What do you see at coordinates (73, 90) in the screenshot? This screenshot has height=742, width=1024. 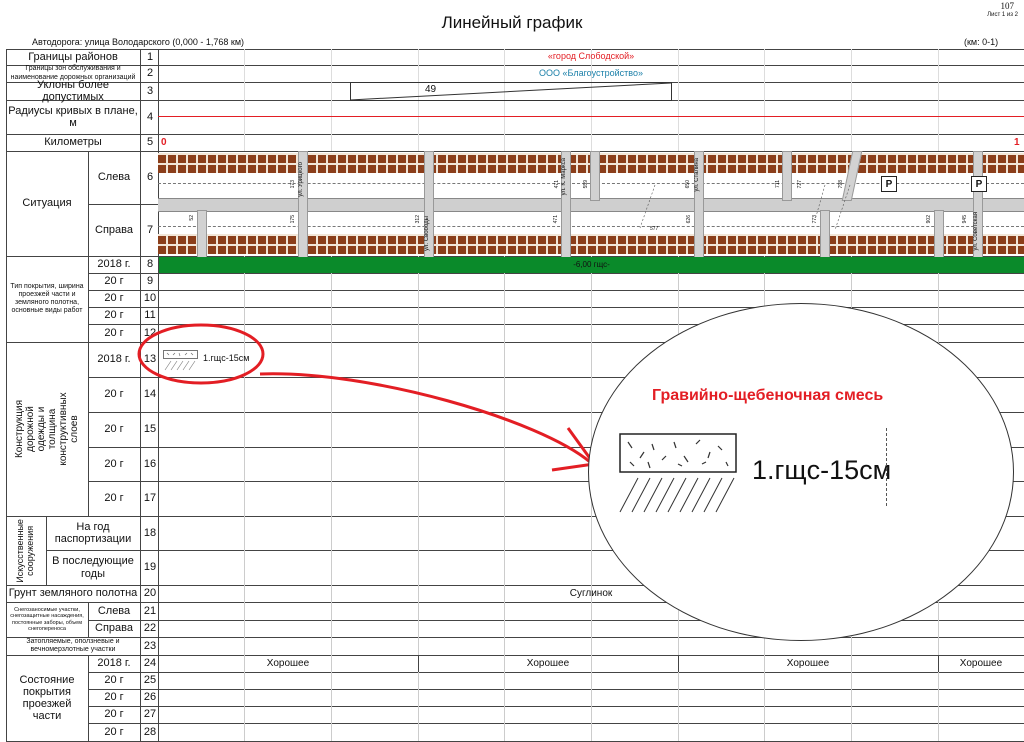 I see `row-label-slopes: Уклоны более допустимых` at bounding box center [73, 90].